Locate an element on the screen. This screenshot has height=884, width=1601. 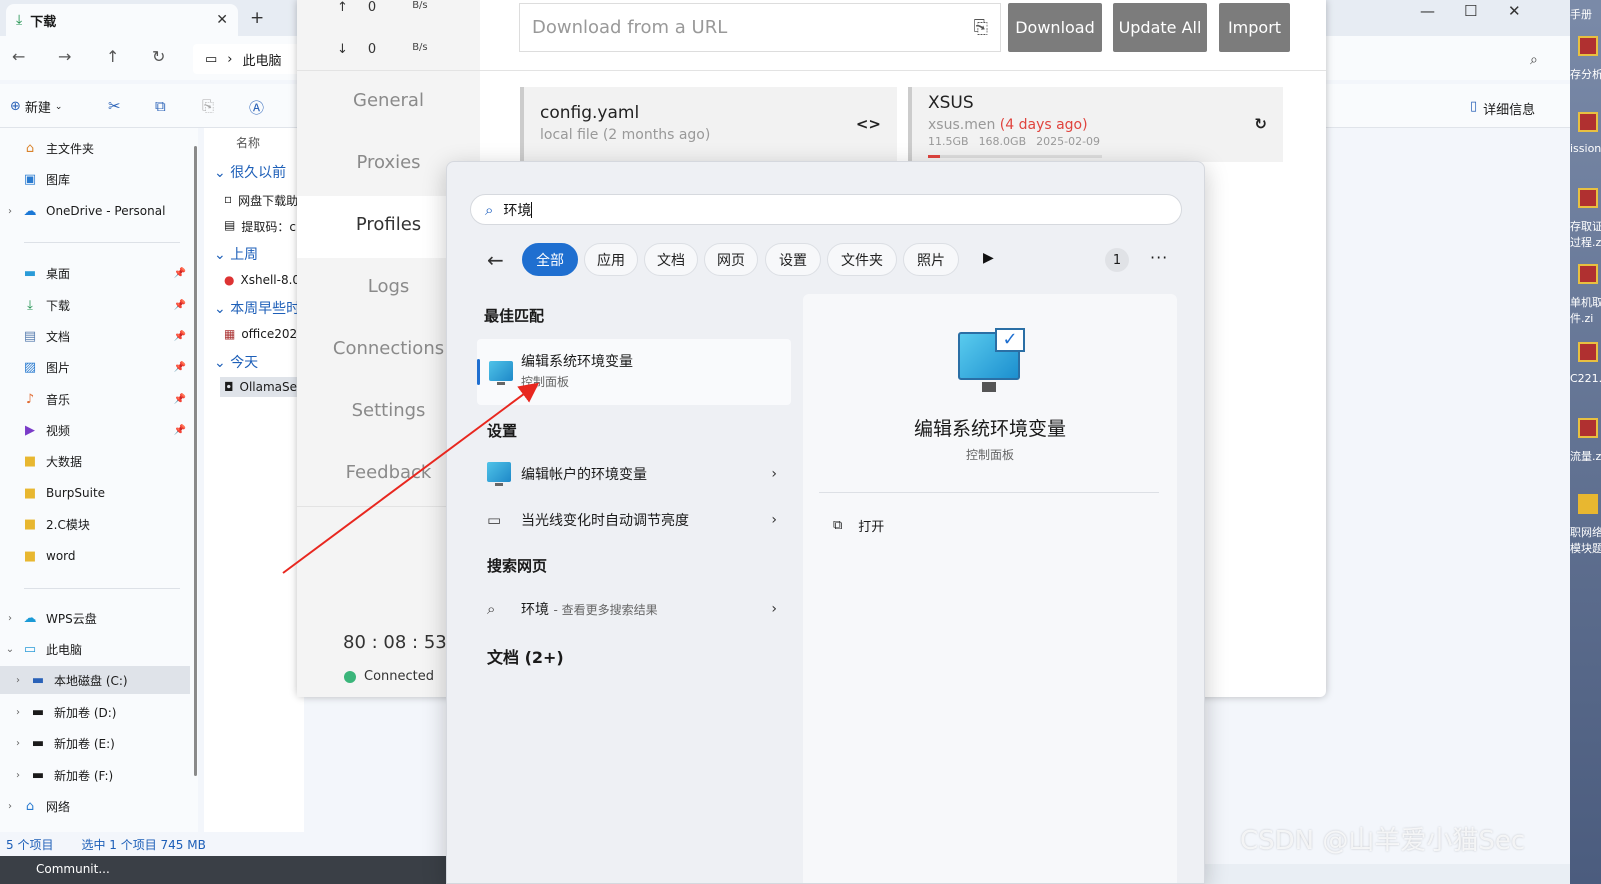
forward-icon: → is located at coordinates (64, 56).